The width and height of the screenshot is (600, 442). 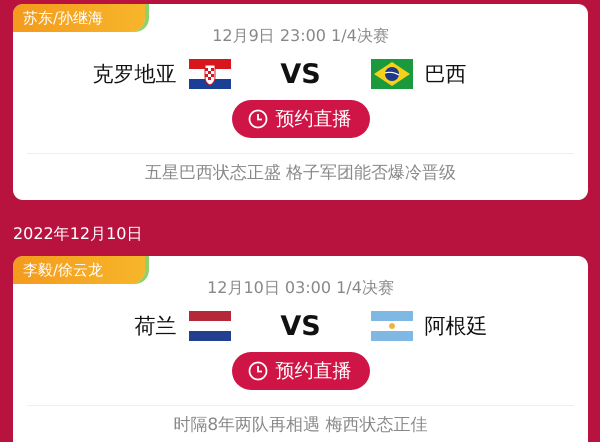 I want to click on match-headline: 时隔8年两队再相遇 梅西状态正佳, so click(x=300, y=425).